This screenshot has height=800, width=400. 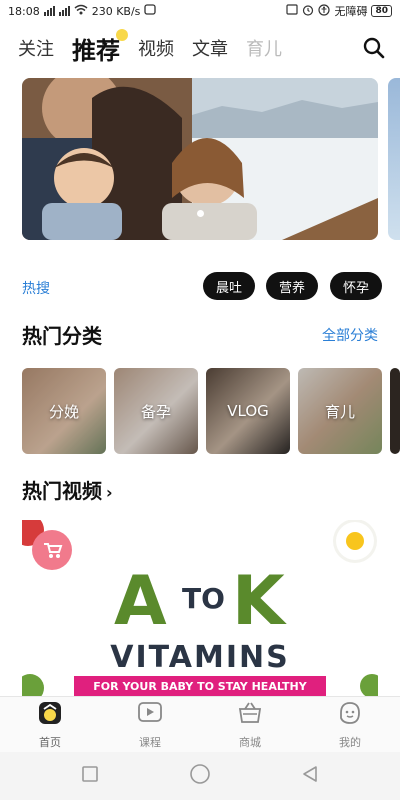 I want to click on video-letter-k: K, so click(x=258, y=601).